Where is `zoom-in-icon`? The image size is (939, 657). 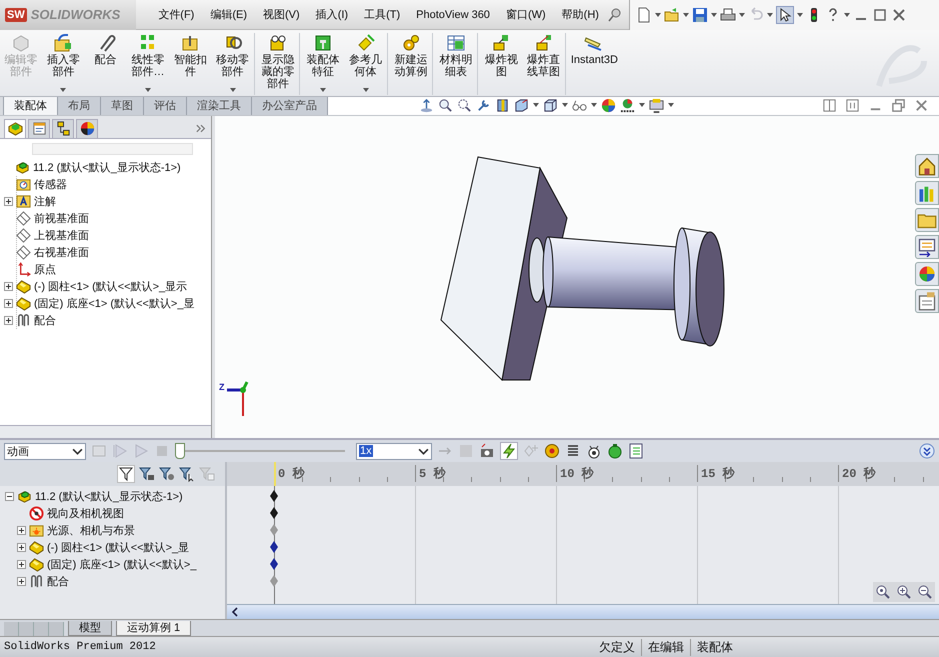
zoom-in-icon is located at coordinates (904, 592).